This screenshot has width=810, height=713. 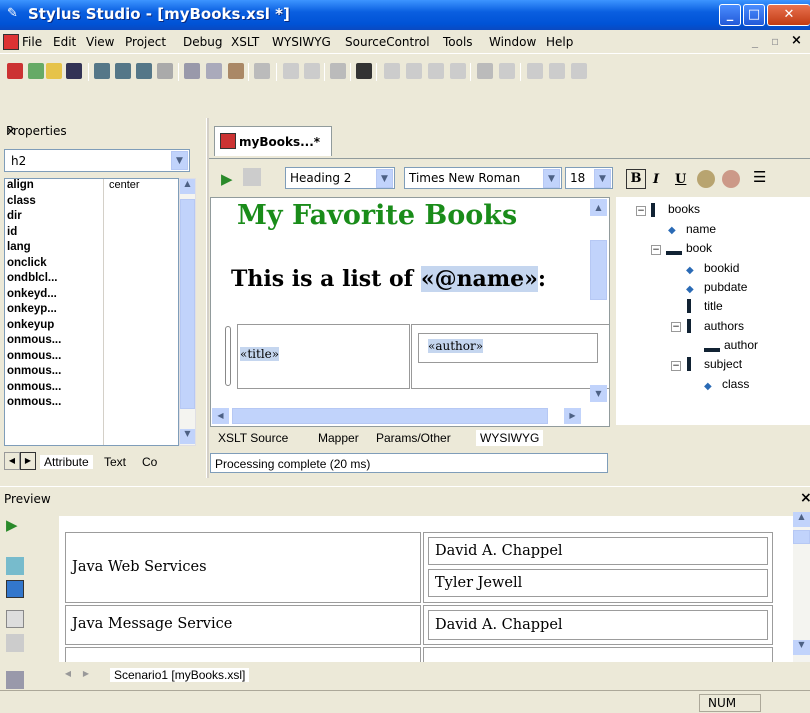 What do you see at coordinates (589, 178) in the screenshot?
I see `size-select: 18 ▼` at bounding box center [589, 178].